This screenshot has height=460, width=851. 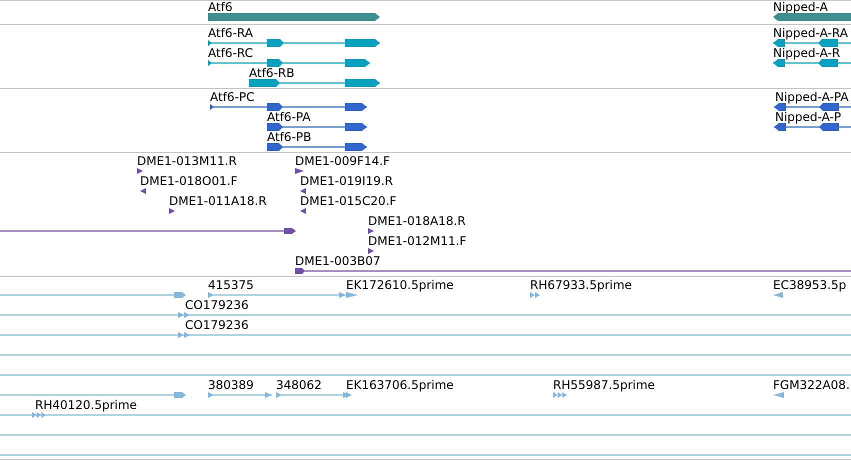 What do you see at coordinates (189, 181) in the screenshot?
I see `feature-label: DME1-018O01.F` at bounding box center [189, 181].